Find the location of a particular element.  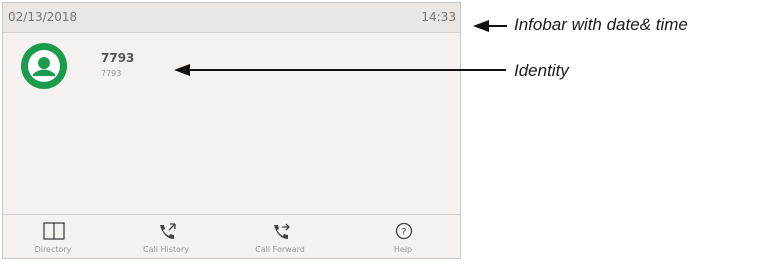

infobar-callout: Infobar with date& time is located at coordinates (601, 24).